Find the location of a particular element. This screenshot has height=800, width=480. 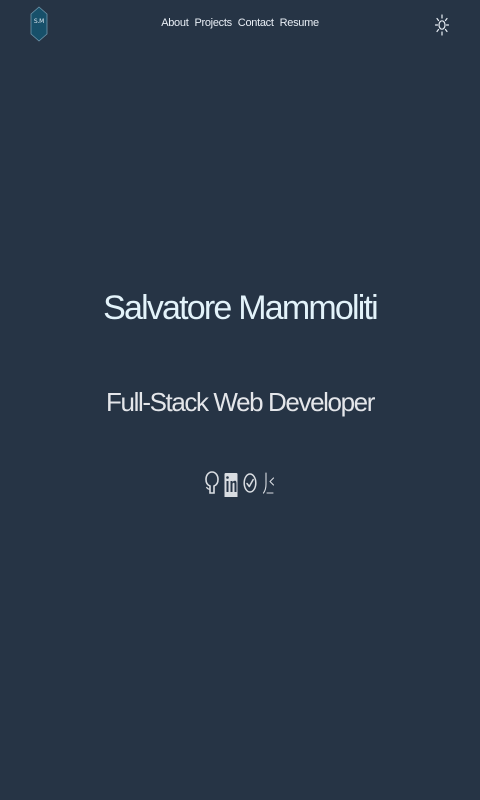

linkedin-link is located at coordinates (231, 483).